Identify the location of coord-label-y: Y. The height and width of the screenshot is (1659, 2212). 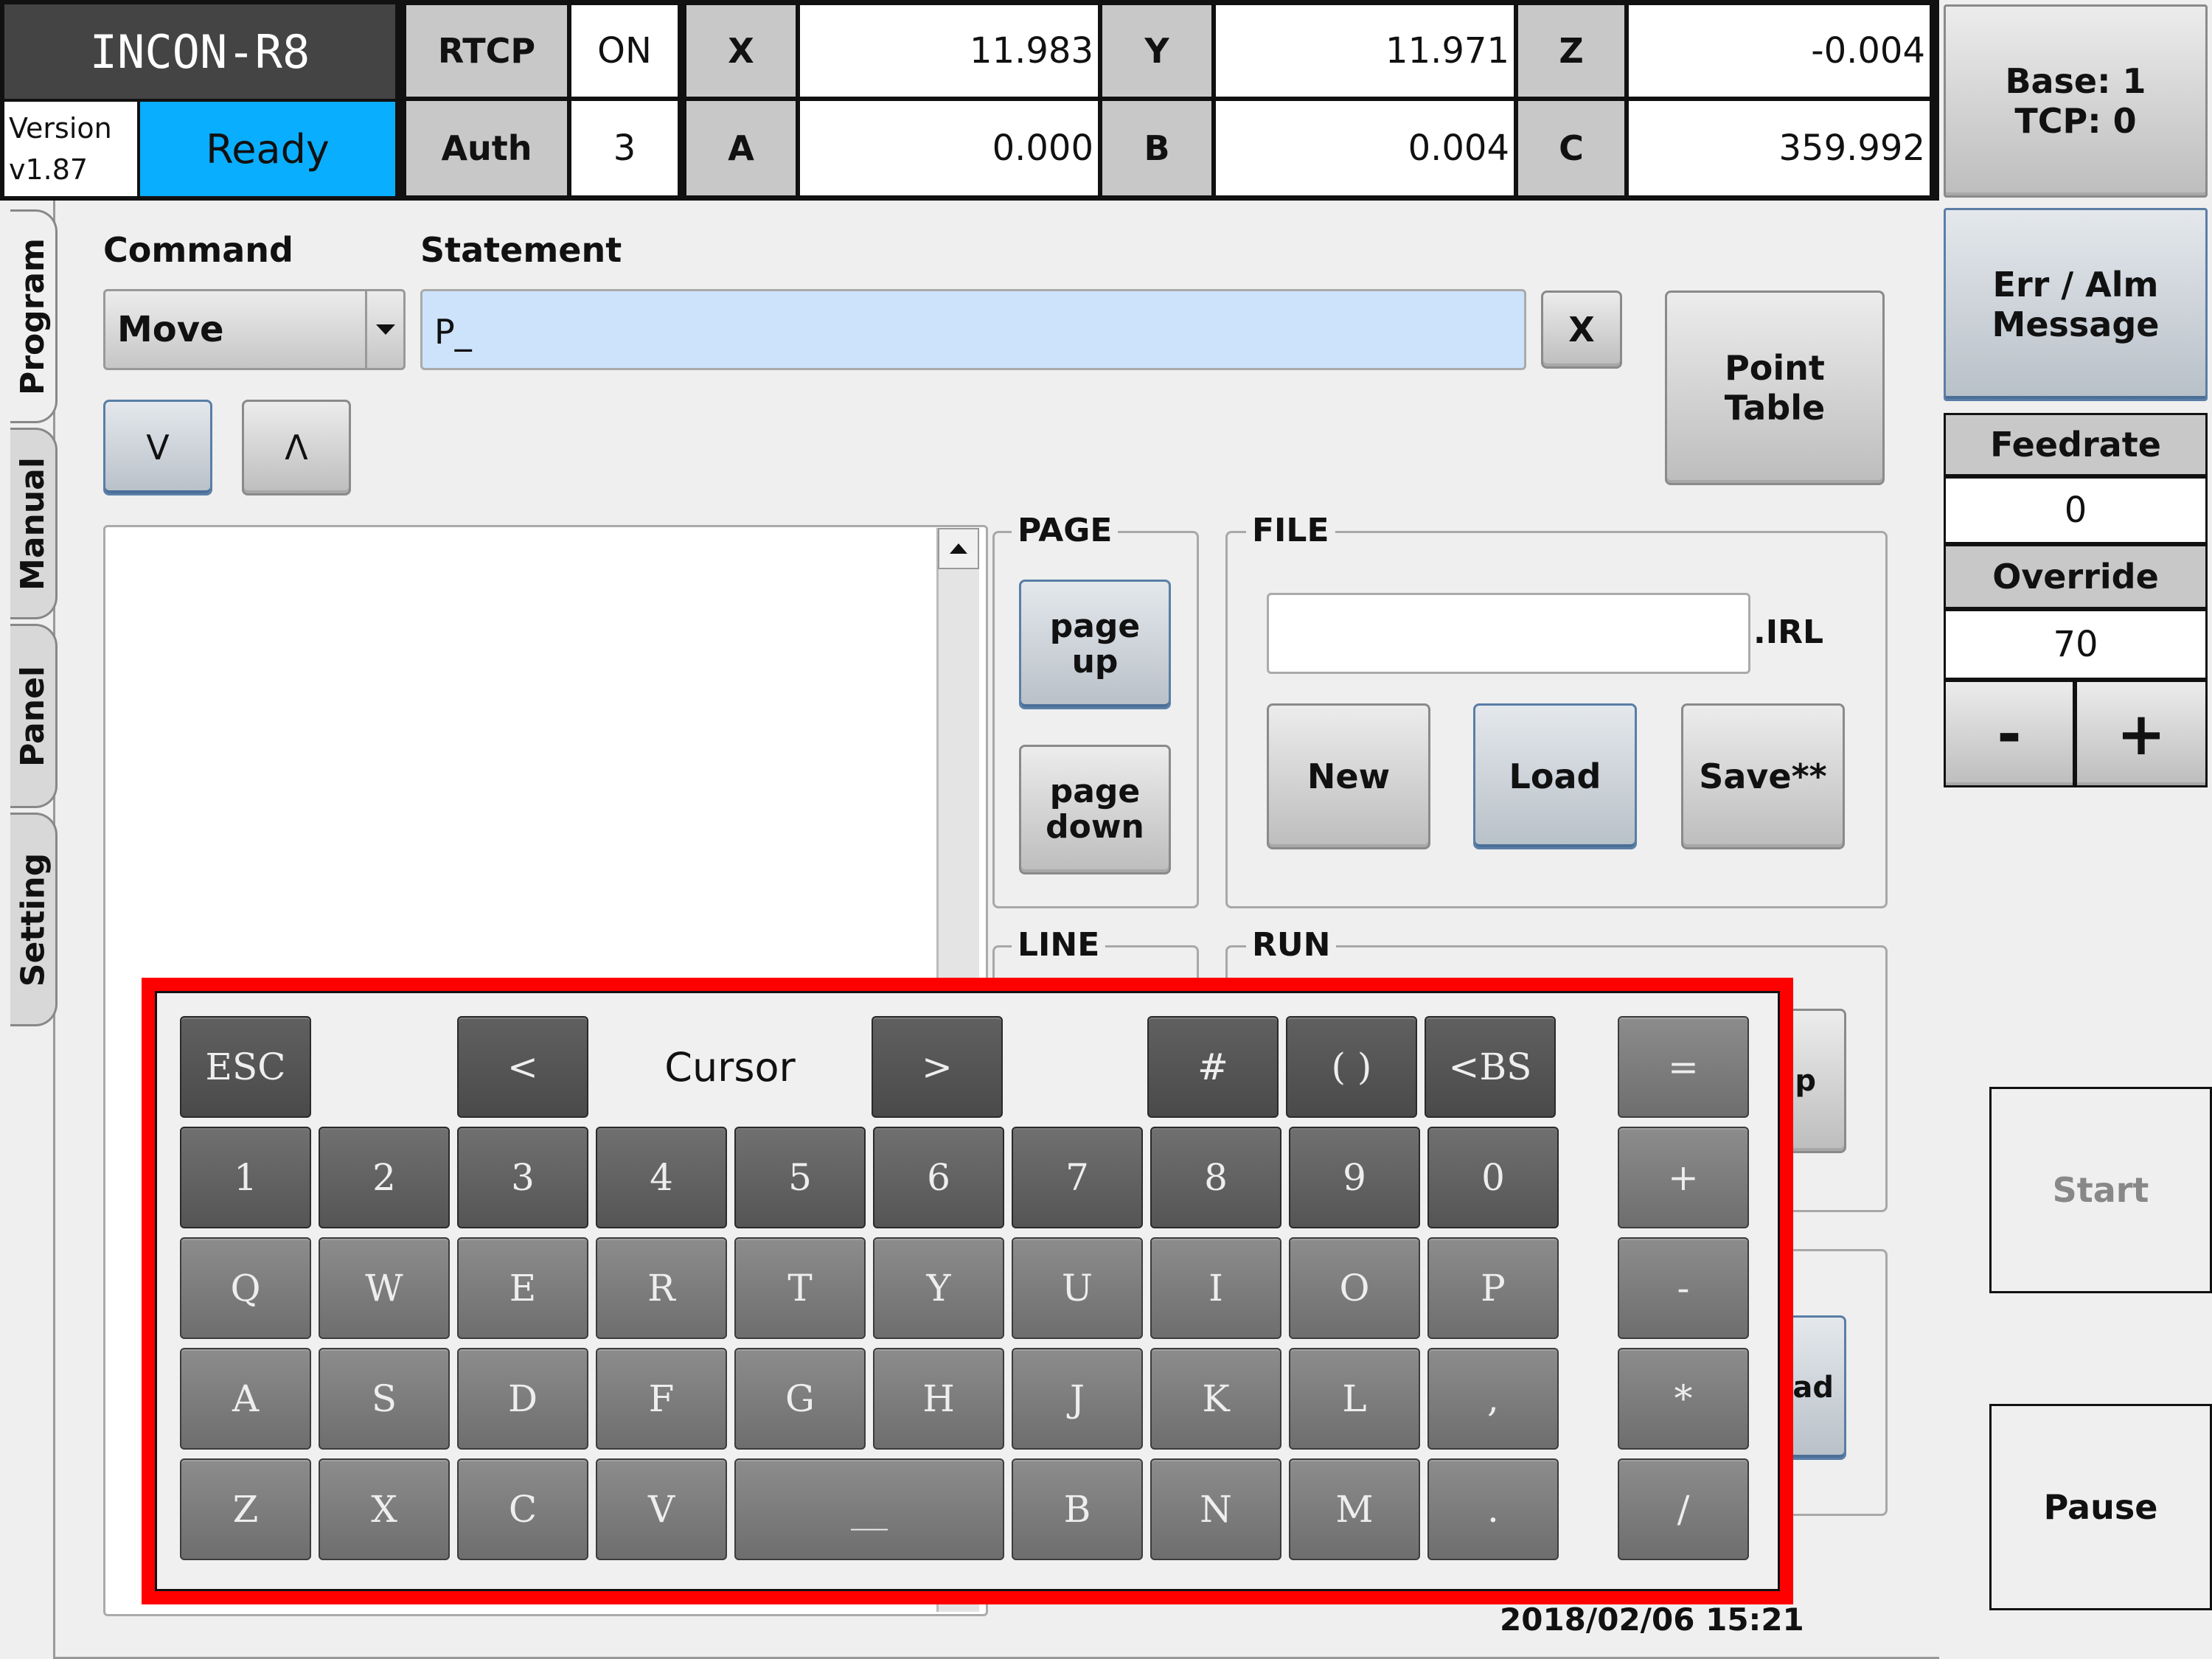
(1157, 51).